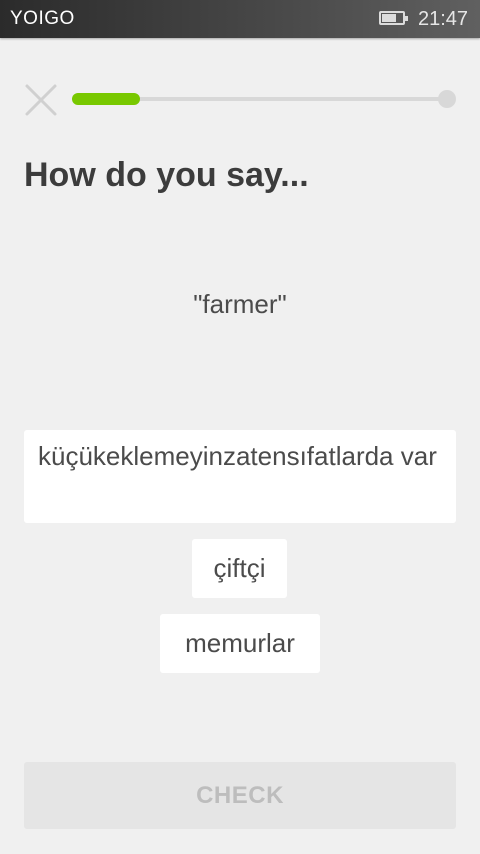 This screenshot has width=480, height=854. Describe the element at coordinates (260, 99) in the screenshot. I see `lesson-progress-bar` at that location.